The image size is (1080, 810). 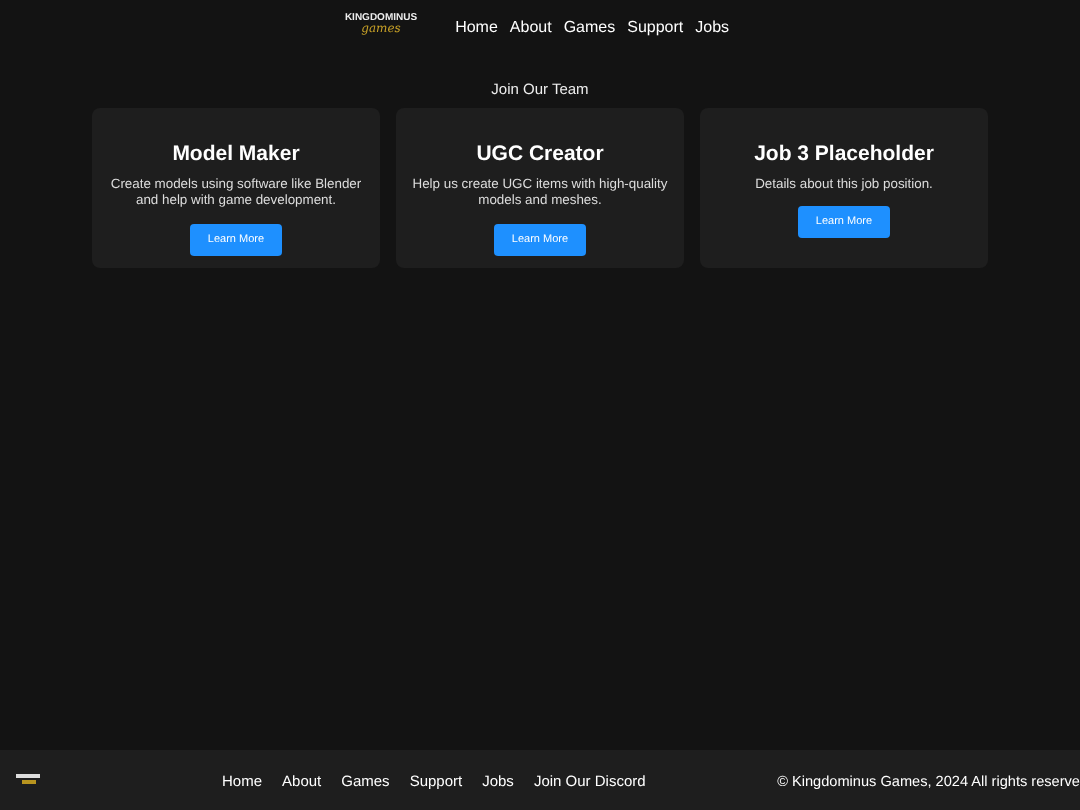 I want to click on nav-link: Jobs, so click(x=712, y=27).